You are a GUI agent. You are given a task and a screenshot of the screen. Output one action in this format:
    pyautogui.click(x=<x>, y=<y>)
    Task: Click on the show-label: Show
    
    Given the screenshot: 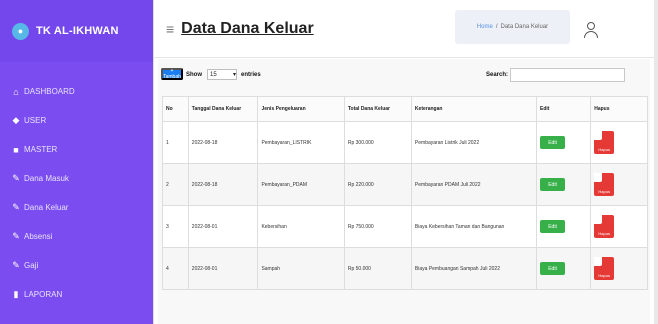 What is the action you would take?
    pyautogui.click(x=194, y=75)
    